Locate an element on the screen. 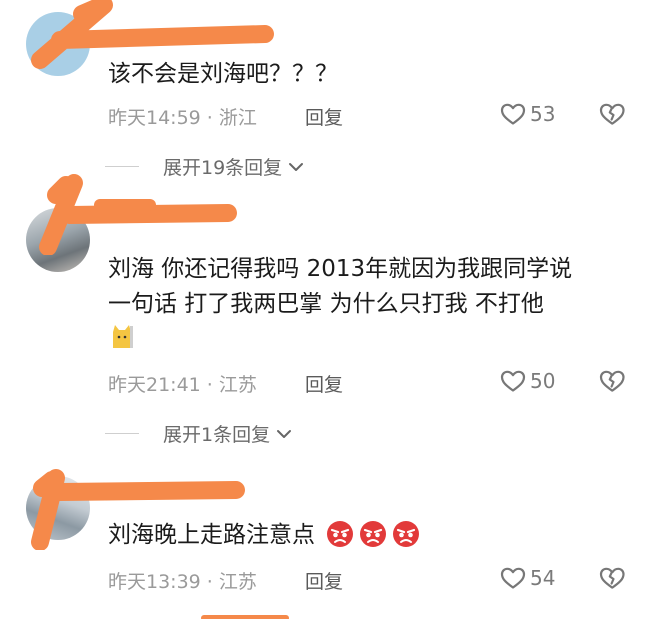  expand-replies-button: 展开19条回复 is located at coordinates (204, 166).